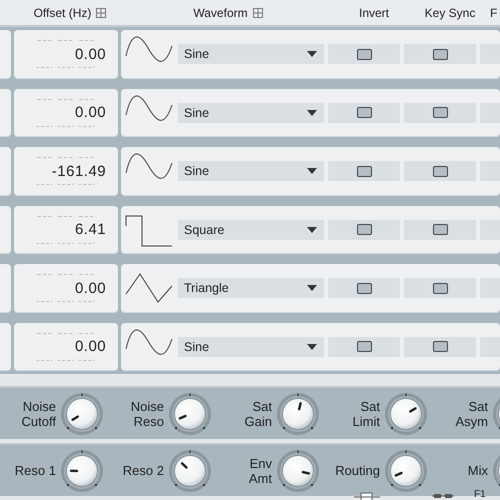  What do you see at coordinates (494, 13) in the screenshot?
I see `column-header: F` at bounding box center [494, 13].